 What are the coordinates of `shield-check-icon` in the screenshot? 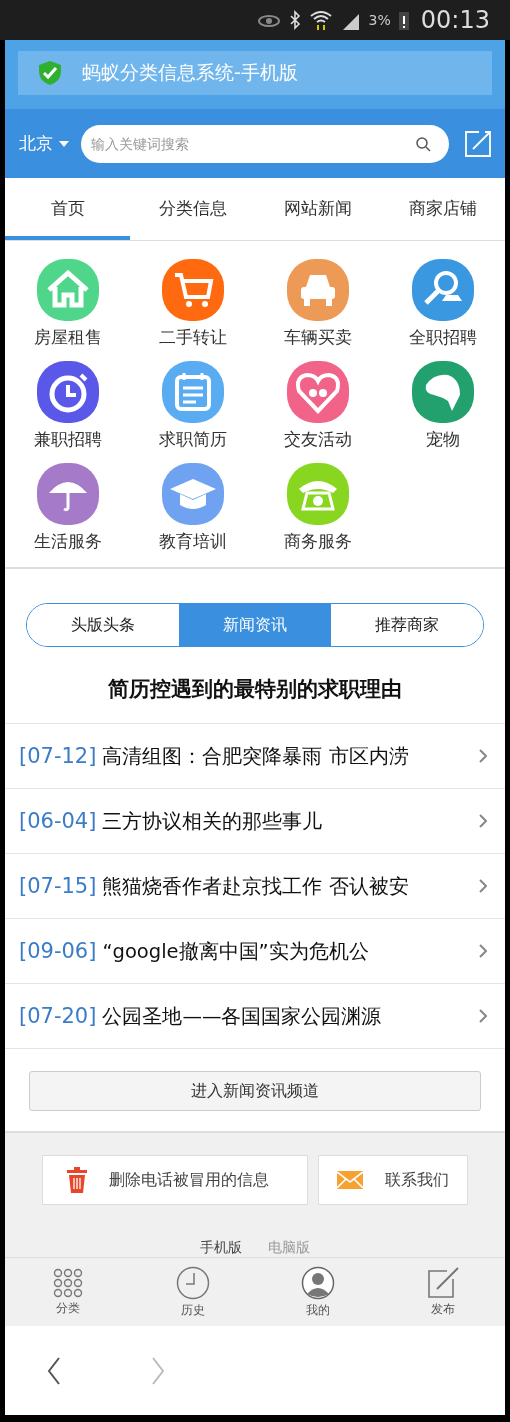 It's located at (50, 73).